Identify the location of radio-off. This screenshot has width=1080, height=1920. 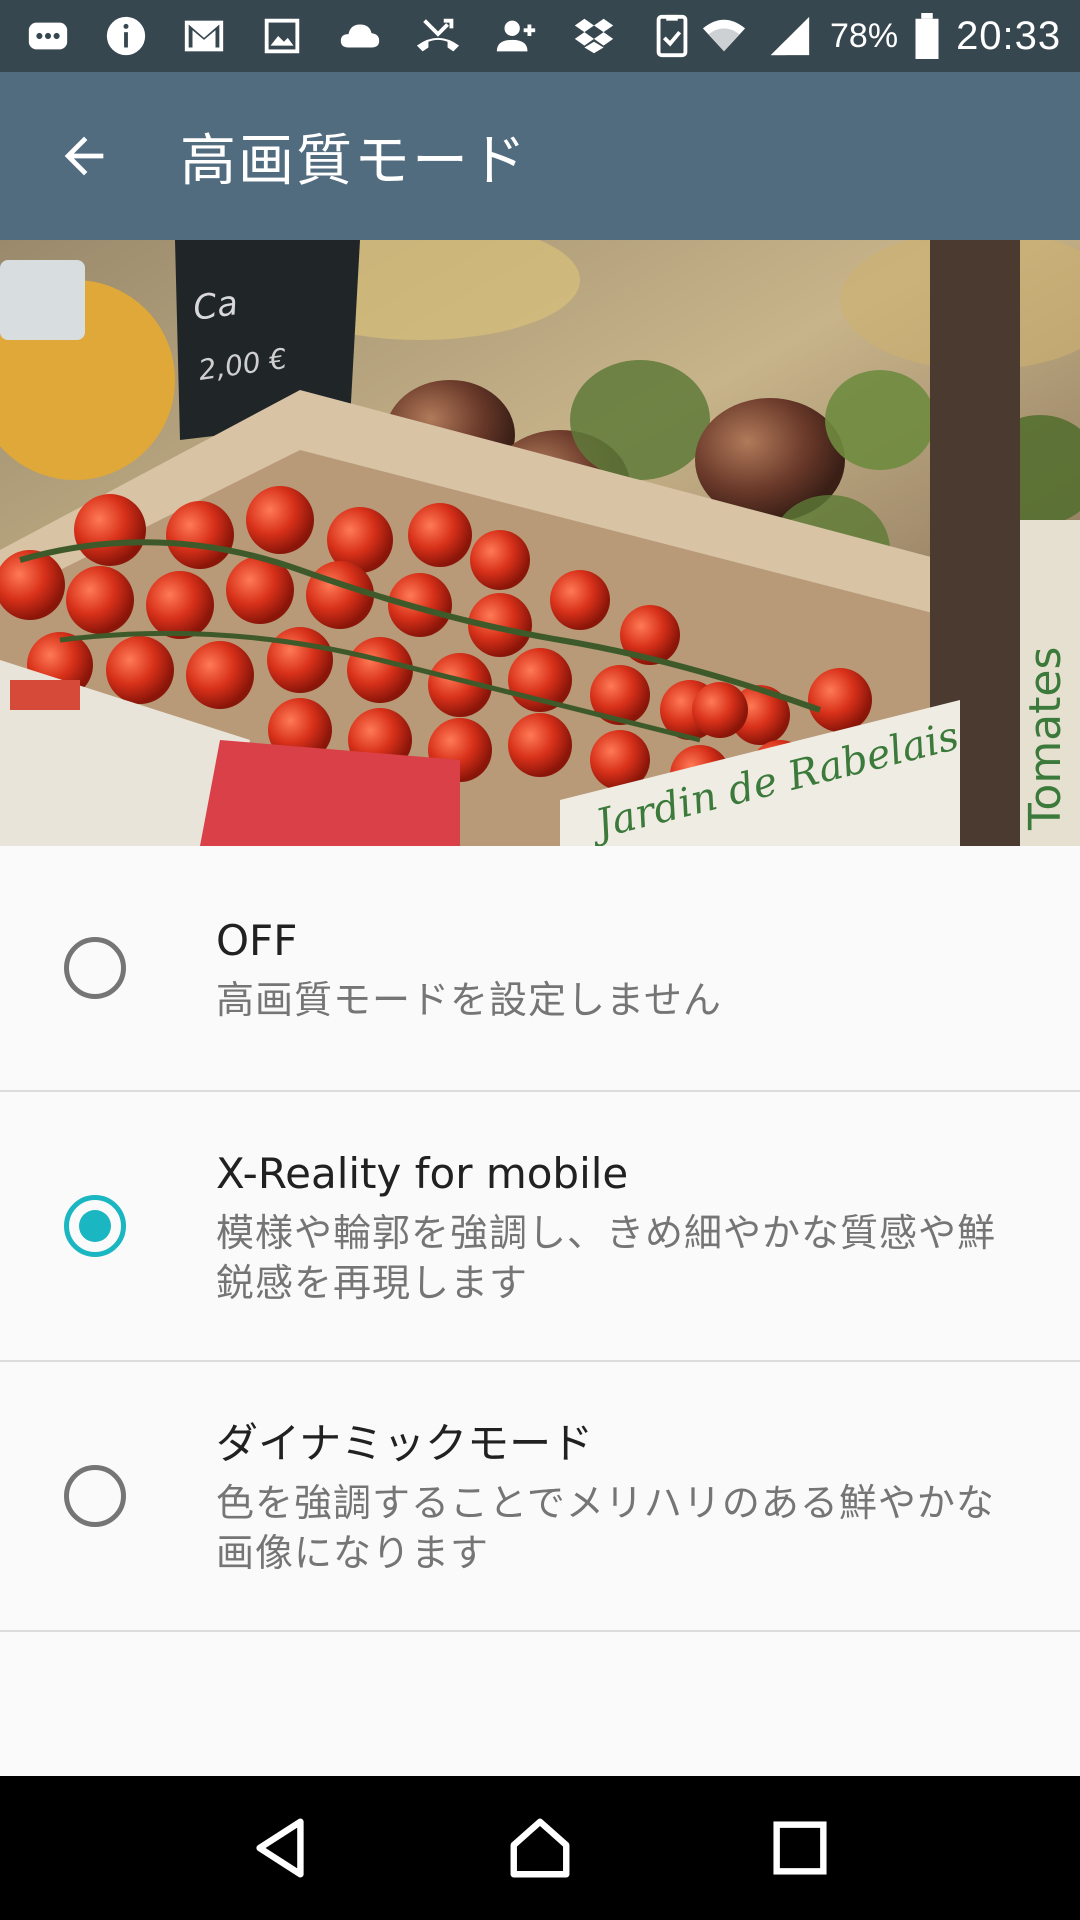
(95, 968).